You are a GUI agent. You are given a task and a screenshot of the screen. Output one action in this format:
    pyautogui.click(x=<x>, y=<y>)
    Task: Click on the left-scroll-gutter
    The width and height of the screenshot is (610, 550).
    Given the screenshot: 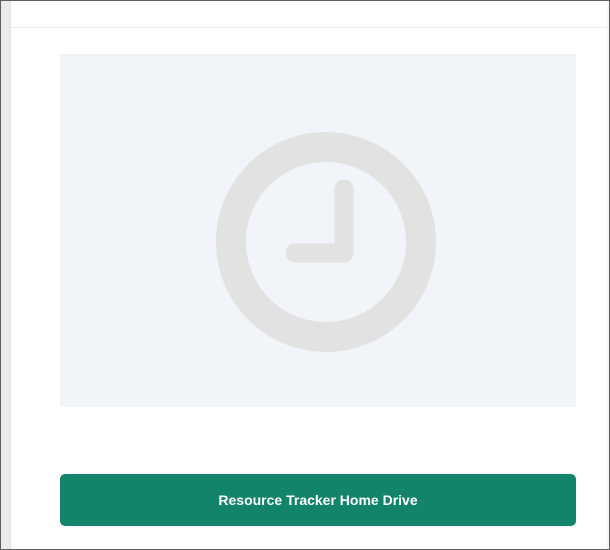 What is the action you would take?
    pyautogui.click(x=6, y=275)
    